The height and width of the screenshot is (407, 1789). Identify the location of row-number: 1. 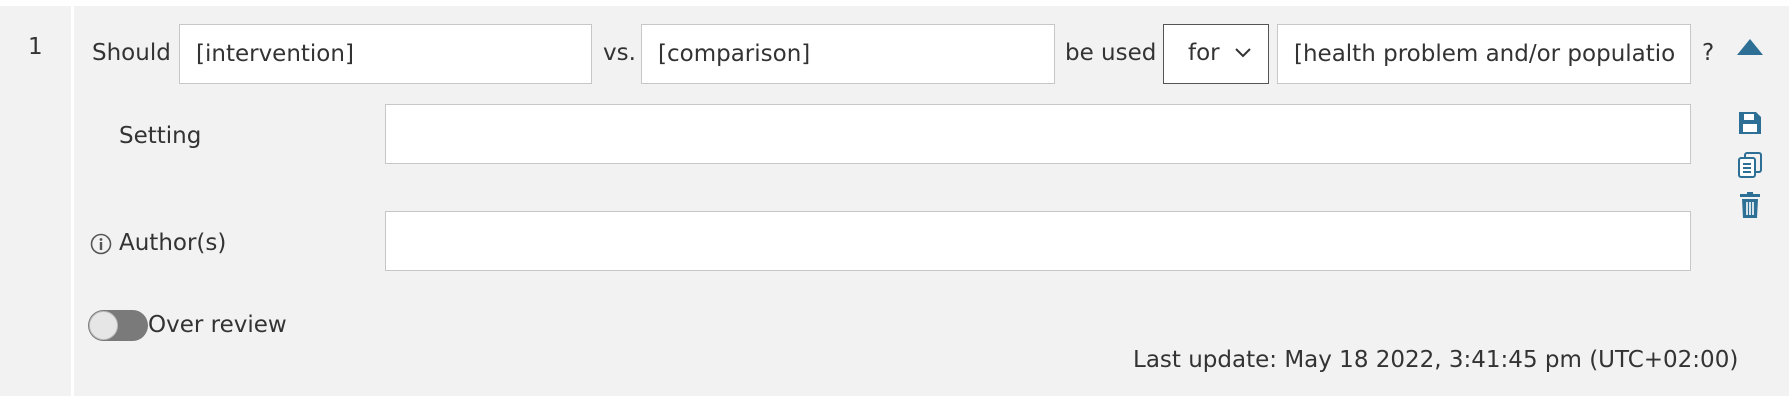
(35, 47).